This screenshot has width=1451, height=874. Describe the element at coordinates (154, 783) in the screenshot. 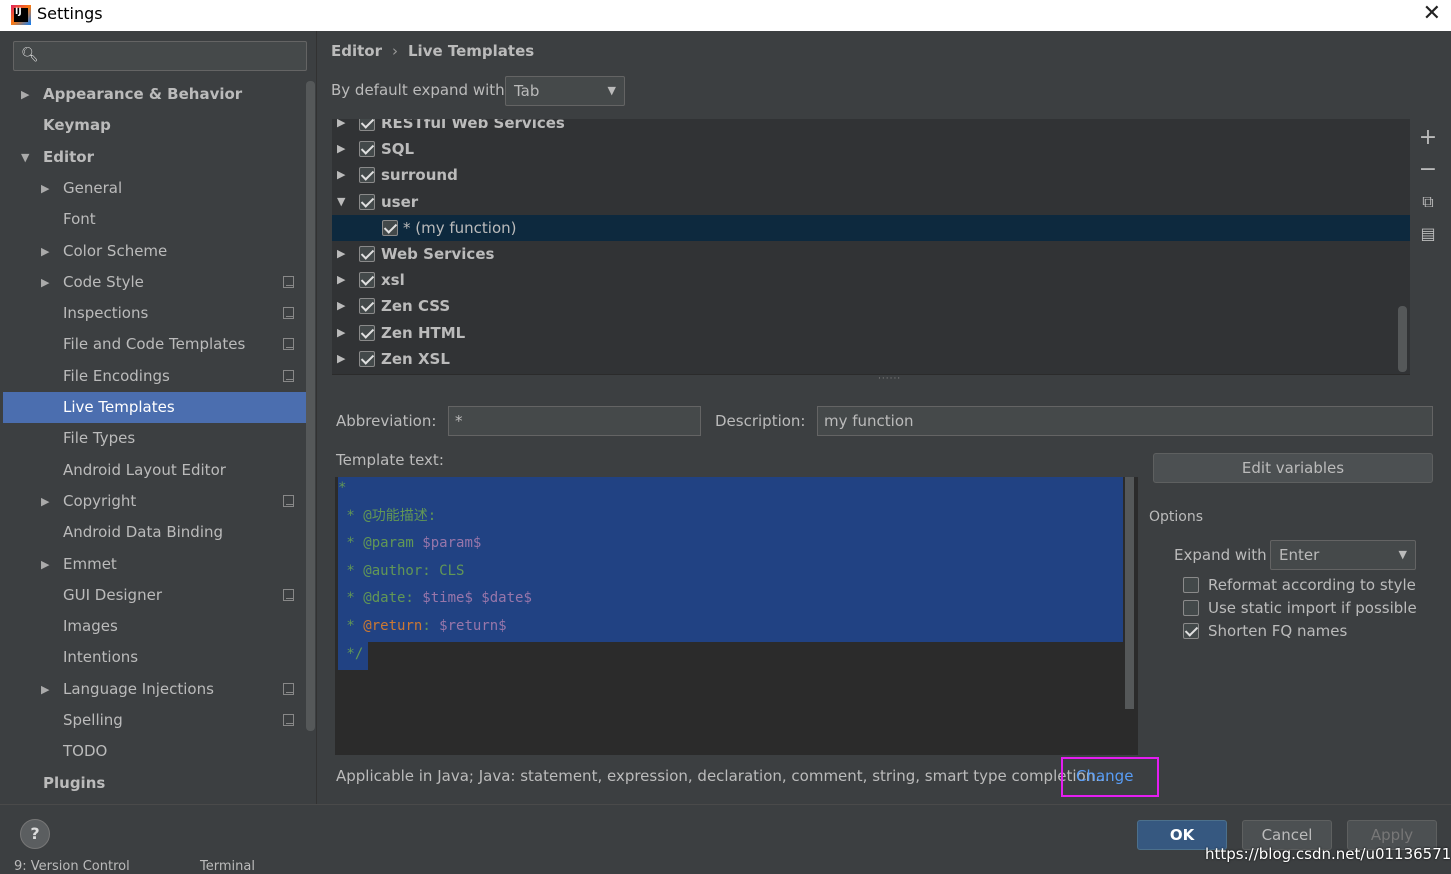

I see `sidebar-item-plugins: Plugins` at that location.